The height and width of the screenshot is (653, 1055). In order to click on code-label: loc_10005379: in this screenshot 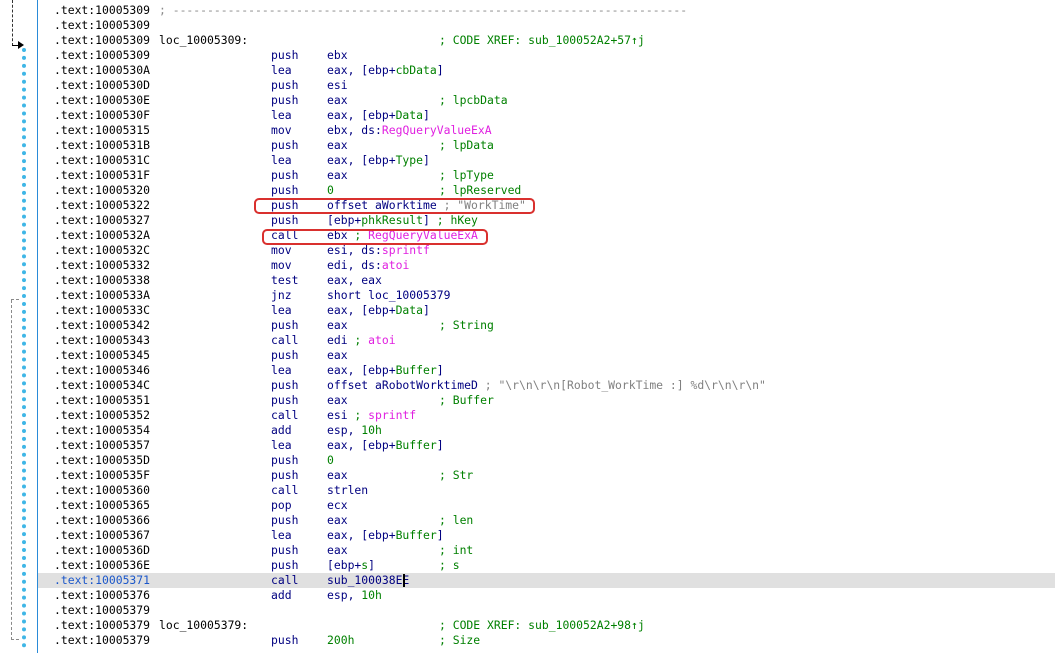, I will do `click(203, 625)`.